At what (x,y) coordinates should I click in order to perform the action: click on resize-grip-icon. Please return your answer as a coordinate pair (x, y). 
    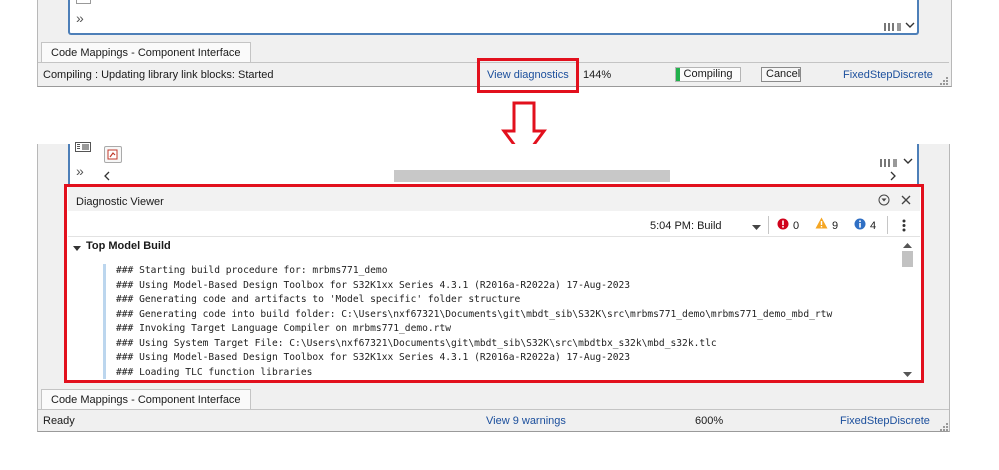
    Looking at the image, I should click on (944, 82).